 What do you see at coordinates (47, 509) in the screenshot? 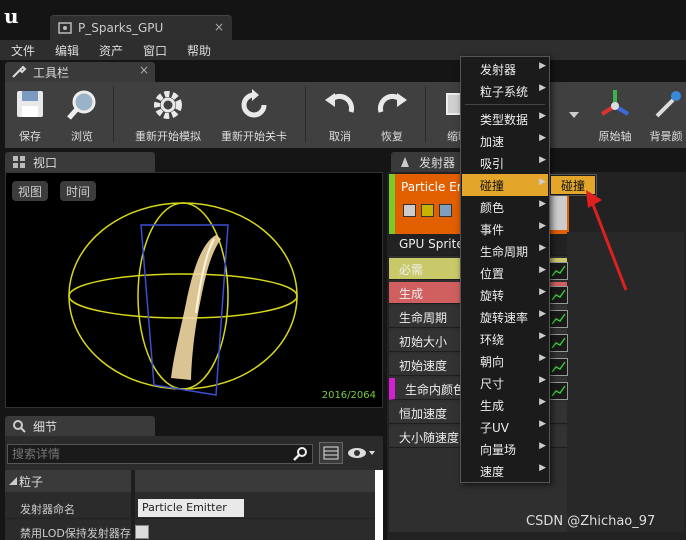
I see `emitter-name-label: 发射器命名` at bounding box center [47, 509].